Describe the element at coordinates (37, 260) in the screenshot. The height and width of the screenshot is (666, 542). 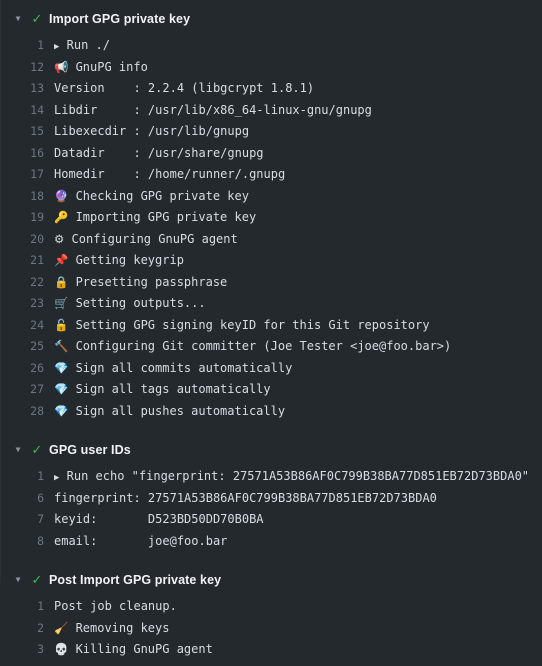
I see `line-number: 21` at that location.